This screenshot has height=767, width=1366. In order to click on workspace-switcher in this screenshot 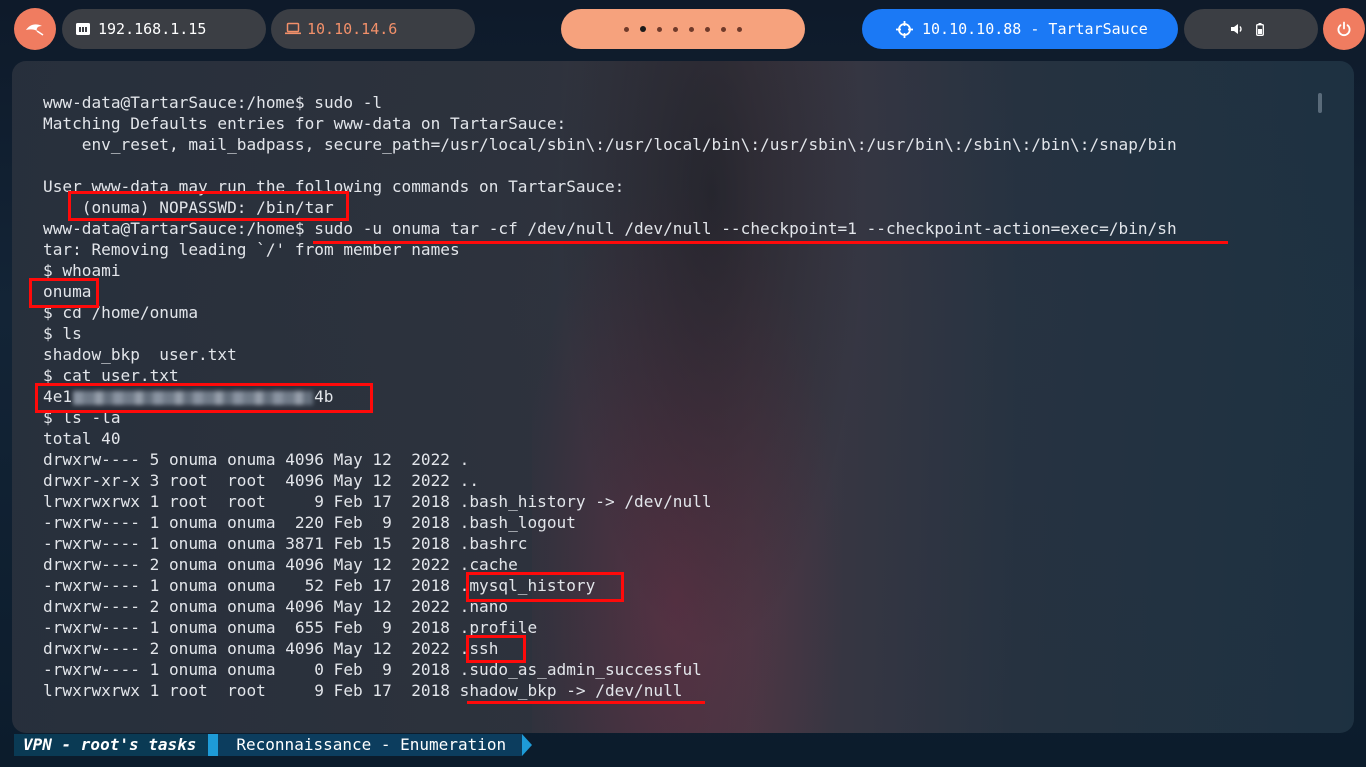, I will do `click(683, 29)`.